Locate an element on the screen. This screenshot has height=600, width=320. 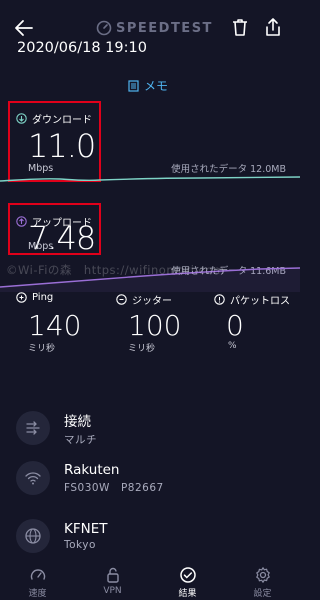
download-arrow-icon is located at coordinates (21, 118).